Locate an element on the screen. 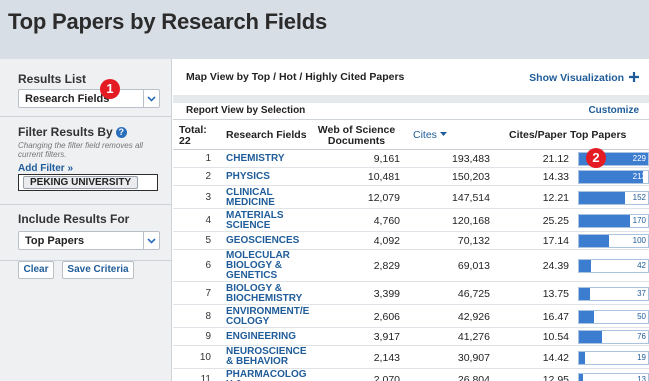 The height and width of the screenshot is (381, 649). row-rank: 2 is located at coordinates (208, 176).